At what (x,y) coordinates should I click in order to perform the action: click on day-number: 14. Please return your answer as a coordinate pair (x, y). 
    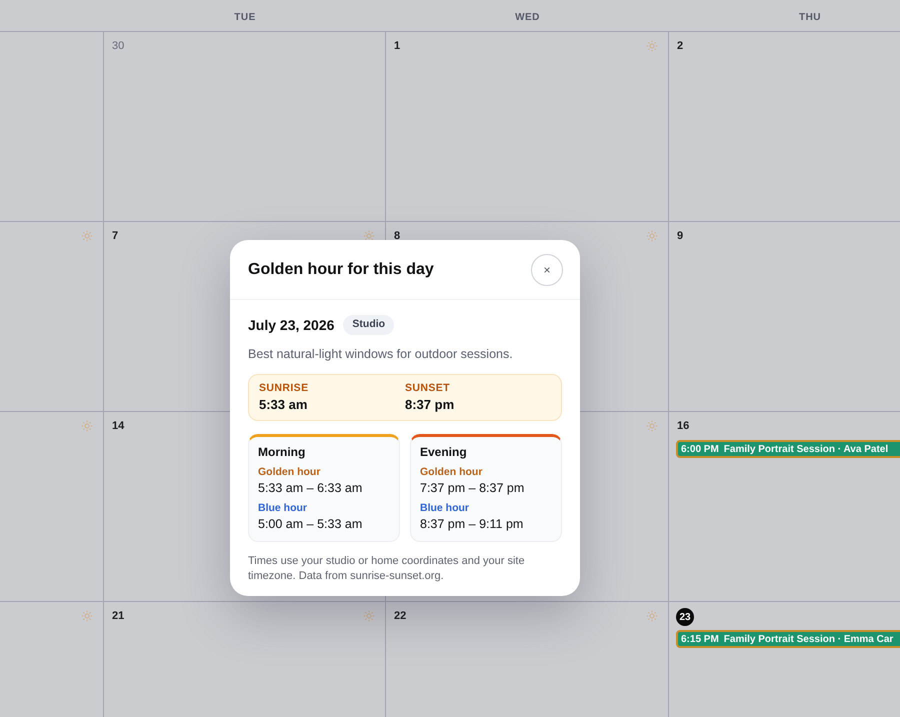
    Looking at the image, I should click on (118, 426).